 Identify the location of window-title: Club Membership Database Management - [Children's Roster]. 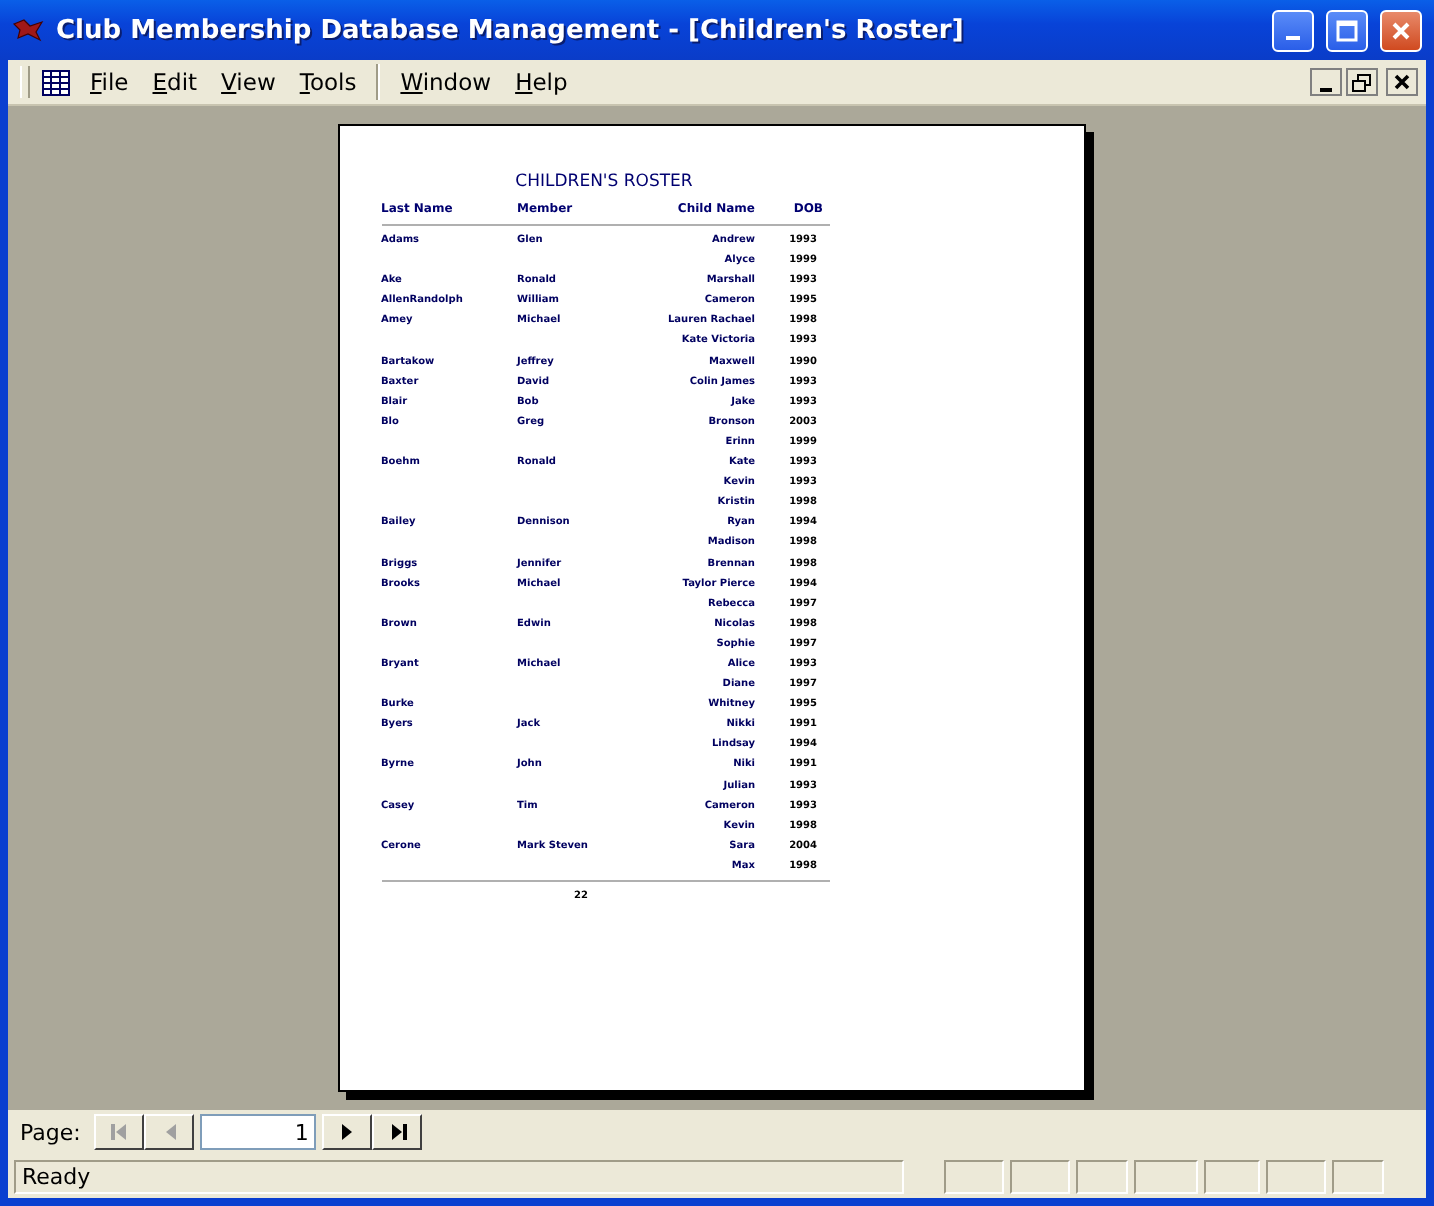
(511, 30).